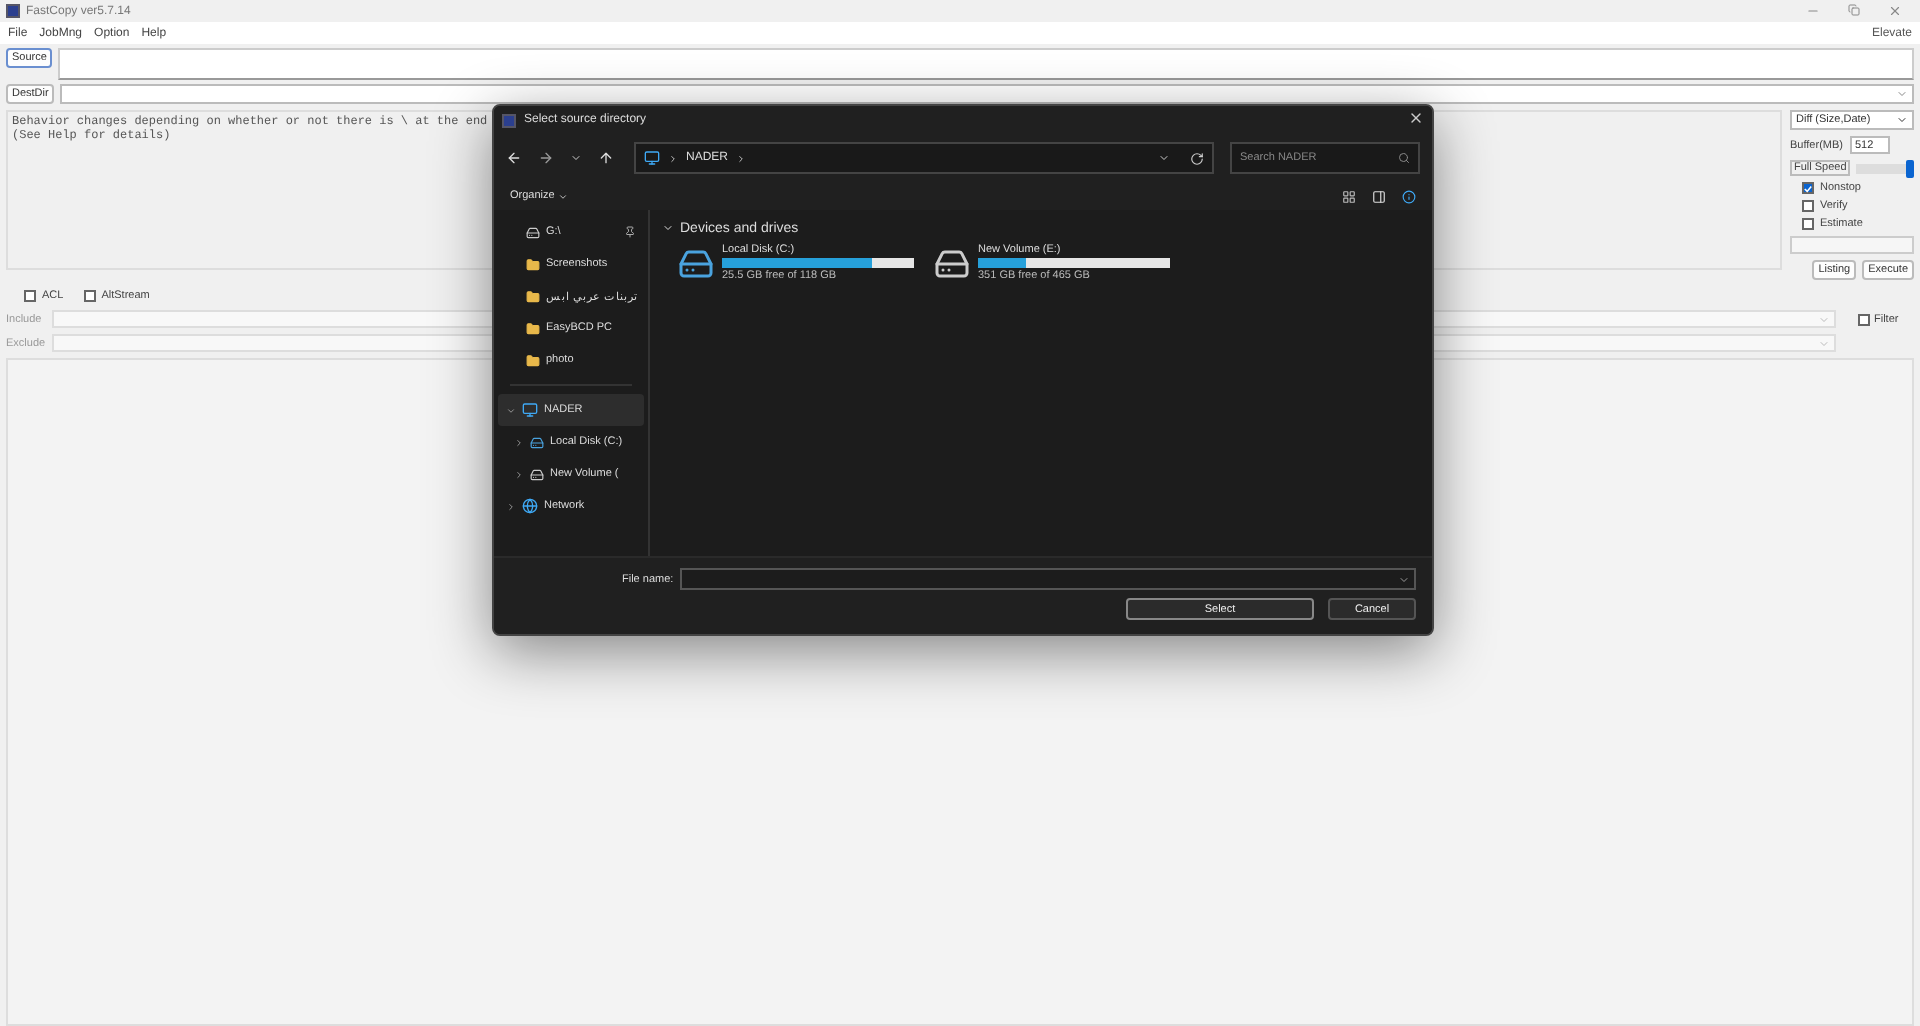 The width and height of the screenshot is (1920, 1026). Describe the element at coordinates (987, 94) in the screenshot. I see `destdir-field` at that location.